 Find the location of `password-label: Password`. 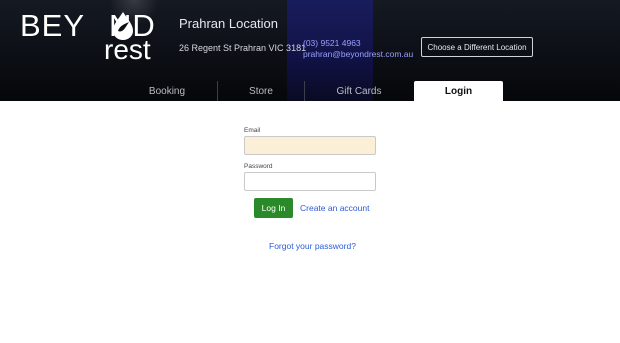

password-label: Password is located at coordinates (258, 166).